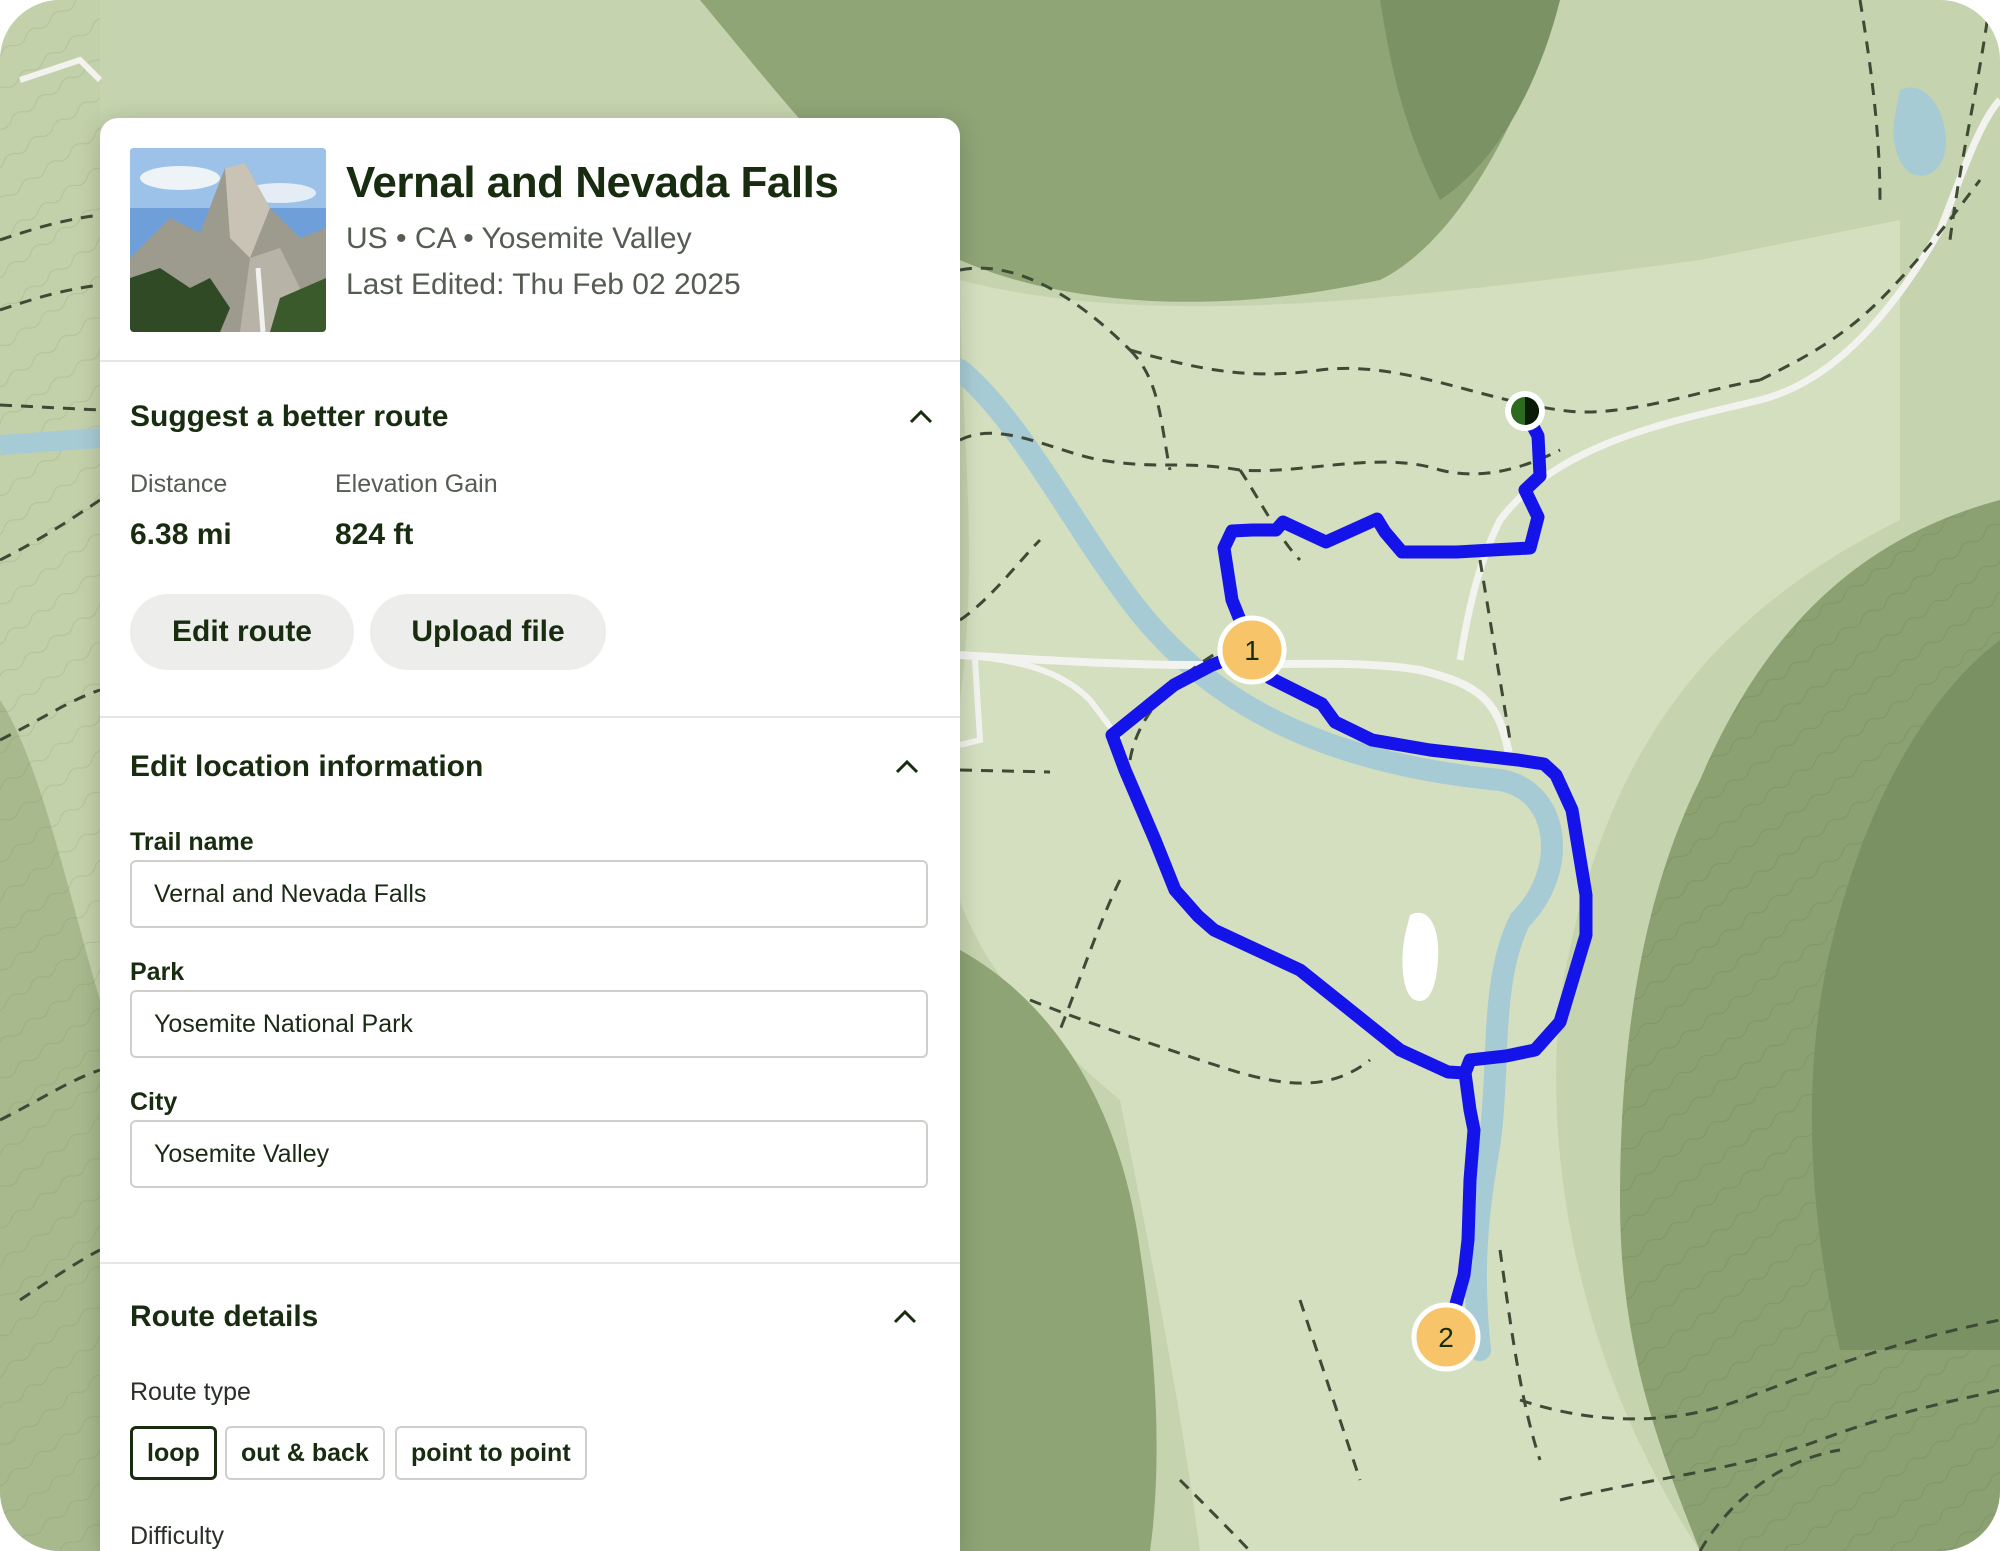 This screenshot has width=2000, height=1551. Describe the element at coordinates (224, 1316) in the screenshot. I see `route-details-heading: Route details` at that location.